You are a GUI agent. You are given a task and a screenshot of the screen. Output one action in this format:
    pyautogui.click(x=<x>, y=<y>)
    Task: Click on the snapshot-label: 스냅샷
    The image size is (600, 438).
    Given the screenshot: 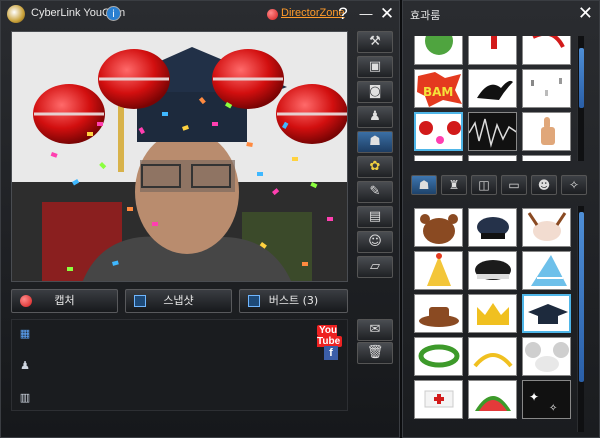 What is the action you would take?
    pyautogui.click(x=178, y=300)
    